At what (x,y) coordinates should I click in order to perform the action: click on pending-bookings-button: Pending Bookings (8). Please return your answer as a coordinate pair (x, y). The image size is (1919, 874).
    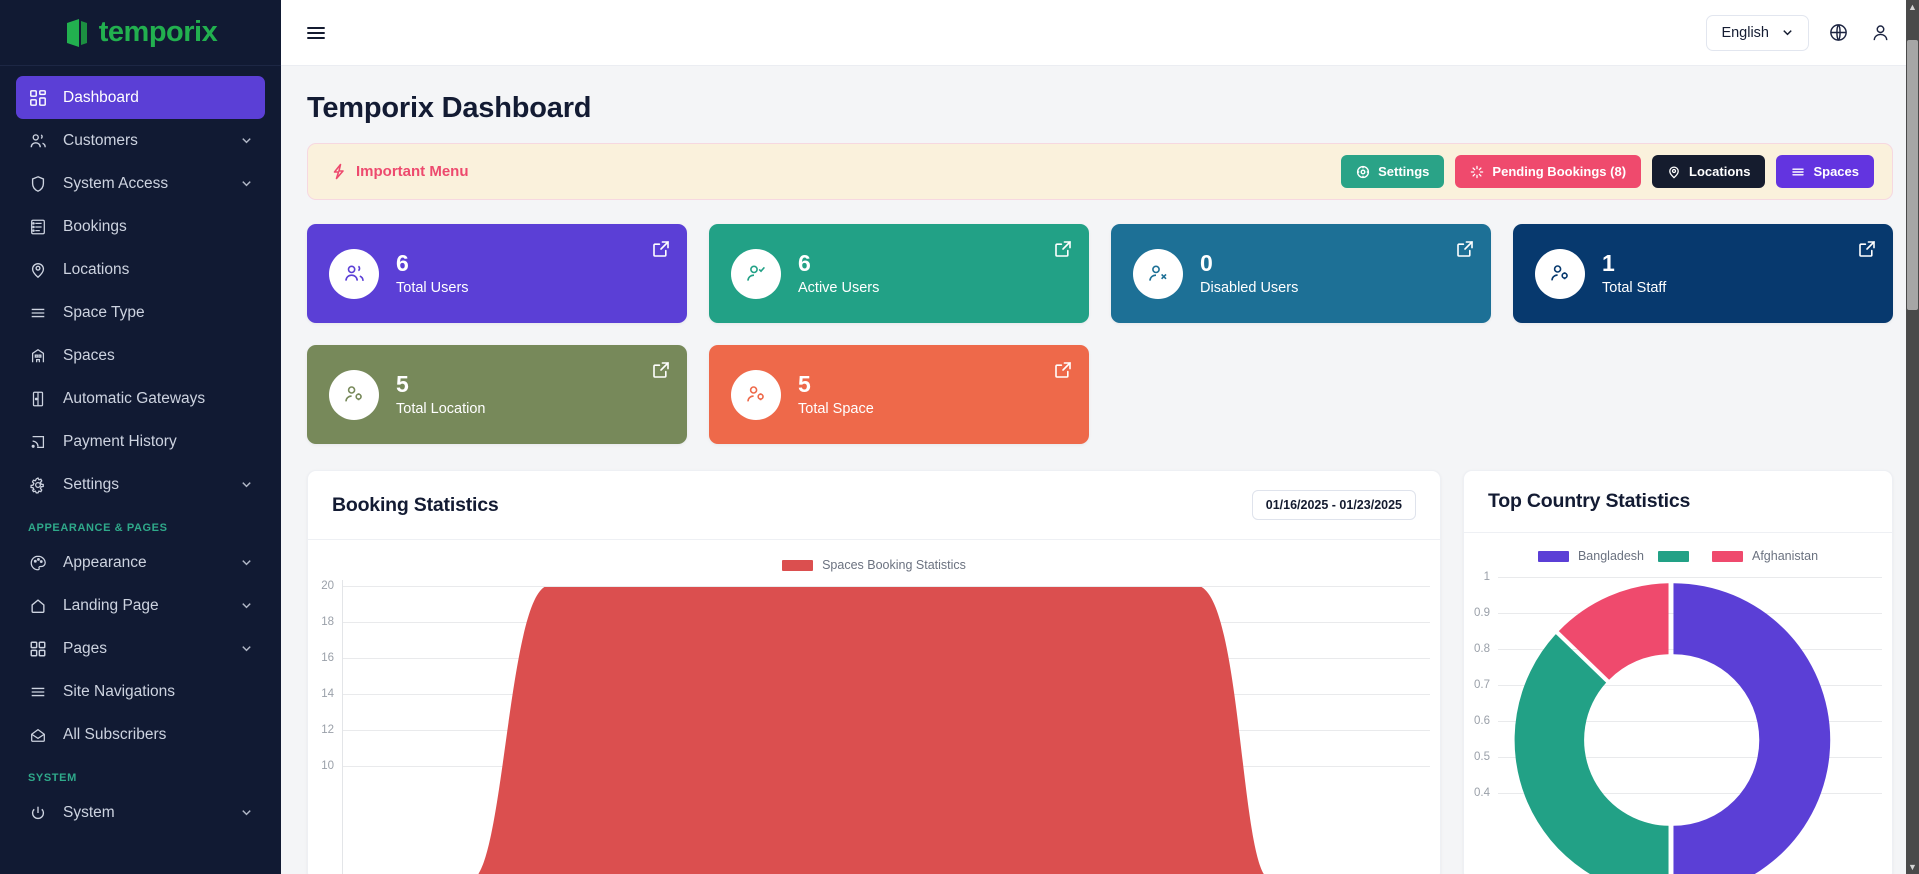
    Looking at the image, I should click on (1548, 171).